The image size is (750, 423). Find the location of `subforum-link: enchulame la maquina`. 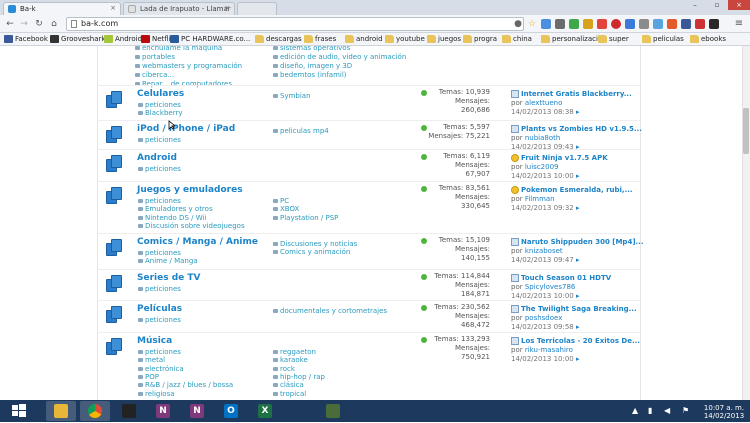

subforum-link: enchulame la maquina is located at coordinates (178, 49).